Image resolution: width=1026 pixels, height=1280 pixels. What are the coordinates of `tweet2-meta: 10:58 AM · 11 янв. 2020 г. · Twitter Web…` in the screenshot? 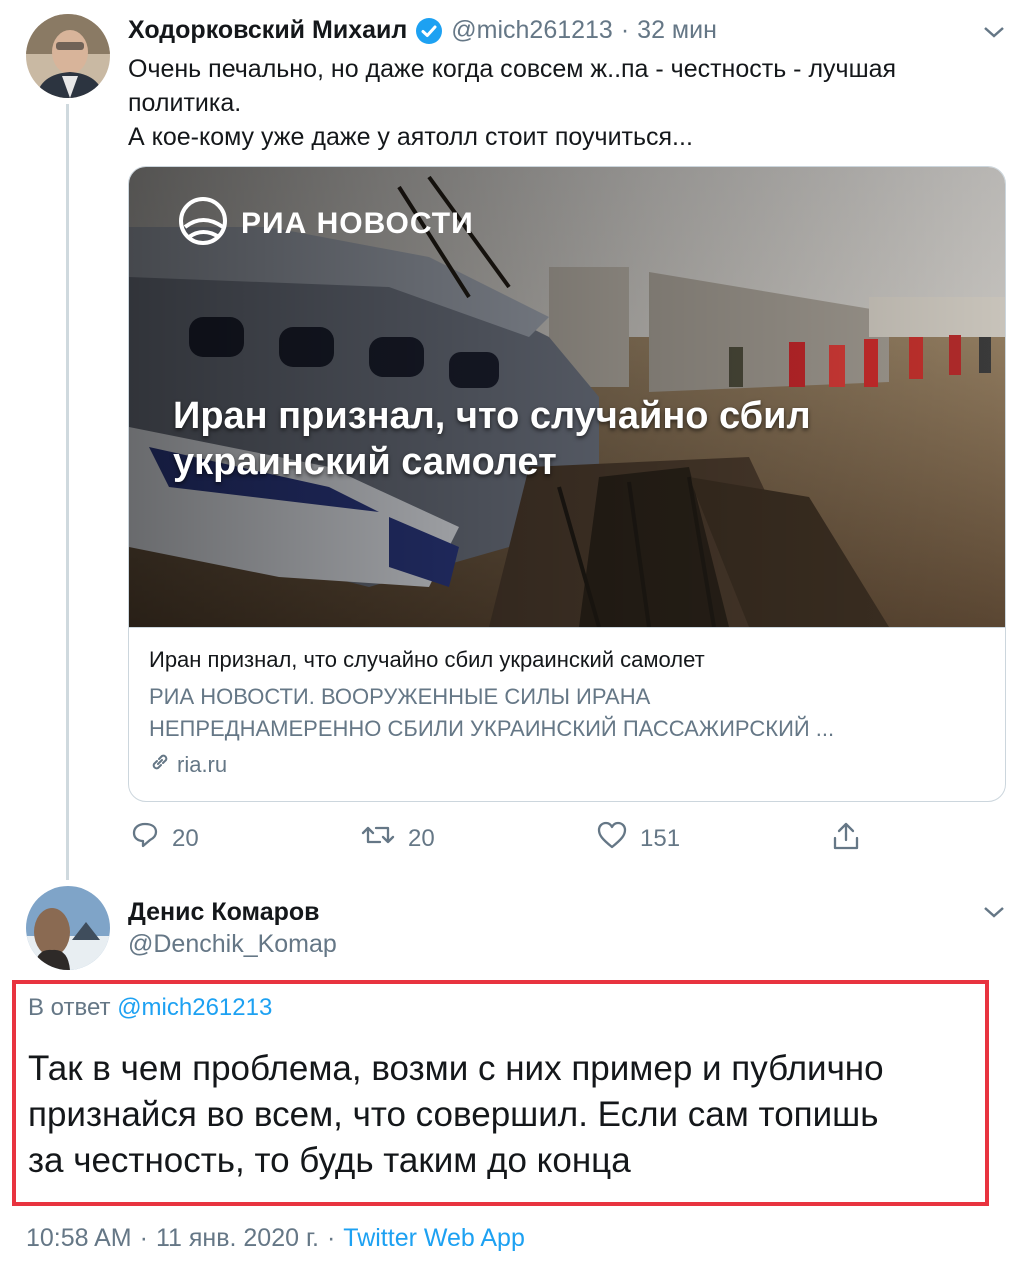 It's located at (275, 1238).